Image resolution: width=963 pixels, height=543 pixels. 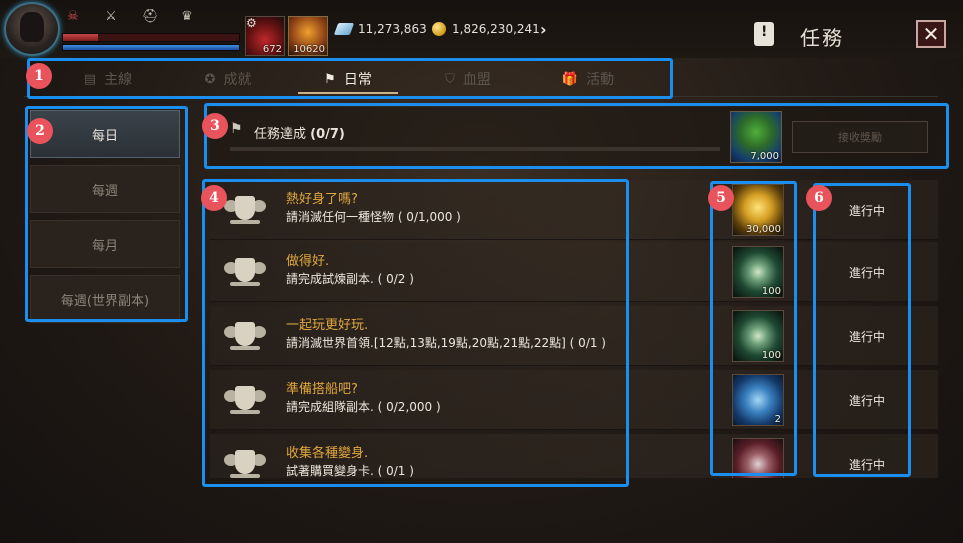 What do you see at coordinates (600, 80) in the screenshot?
I see `tab-label: 活動` at bounding box center [600, 80].